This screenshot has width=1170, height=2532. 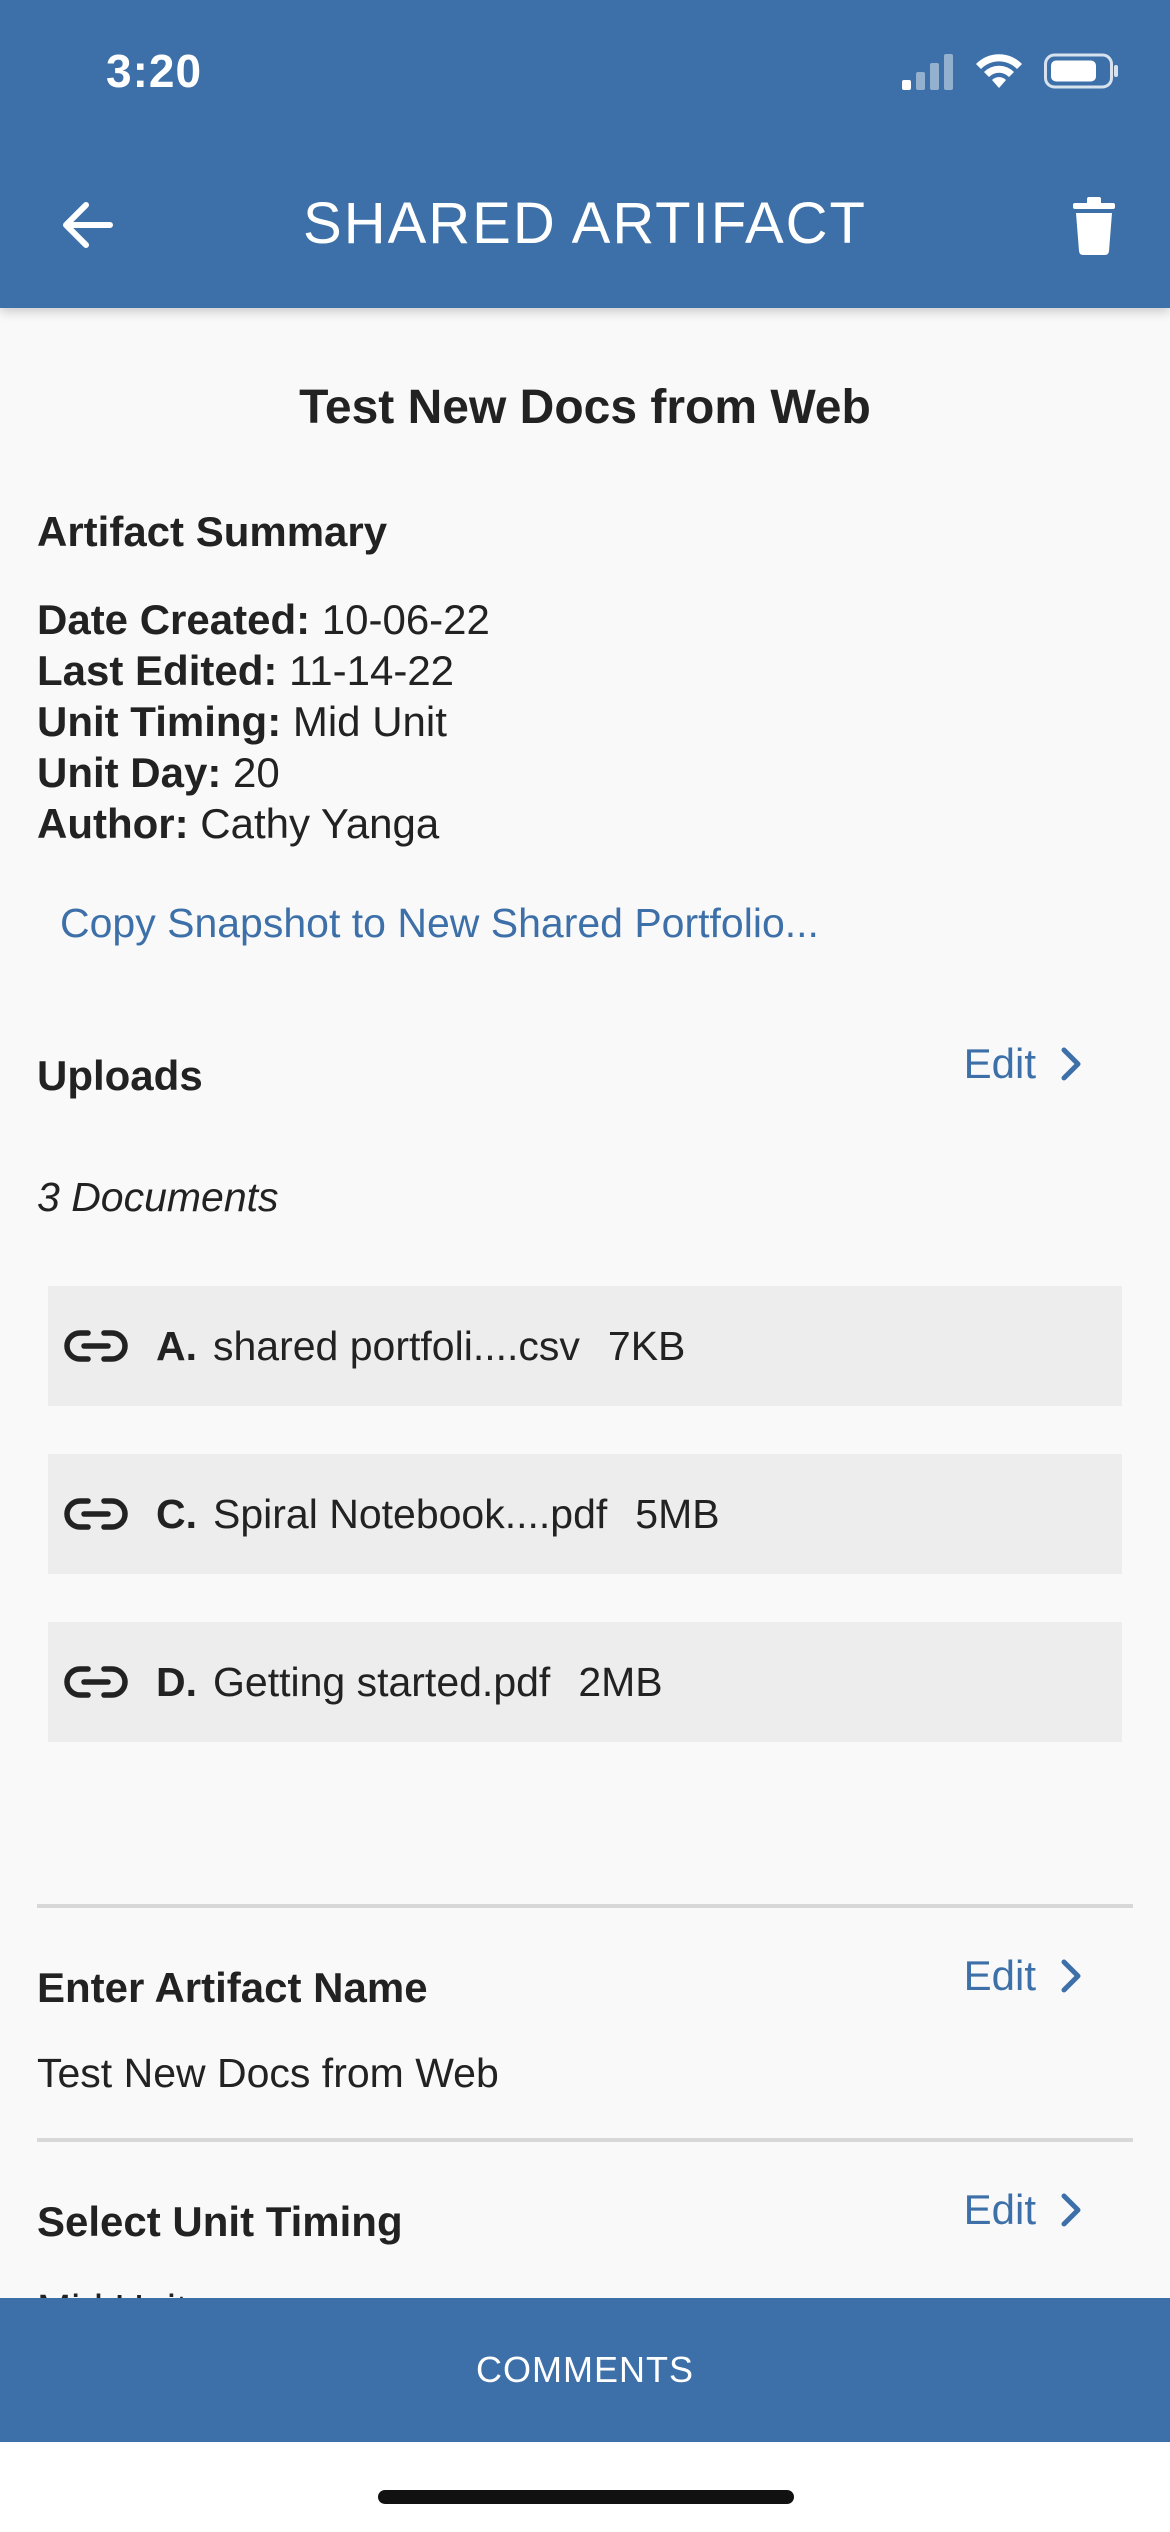 I want to click on artifact-title: Test New Docs from Web, so click(x=585, y=407).